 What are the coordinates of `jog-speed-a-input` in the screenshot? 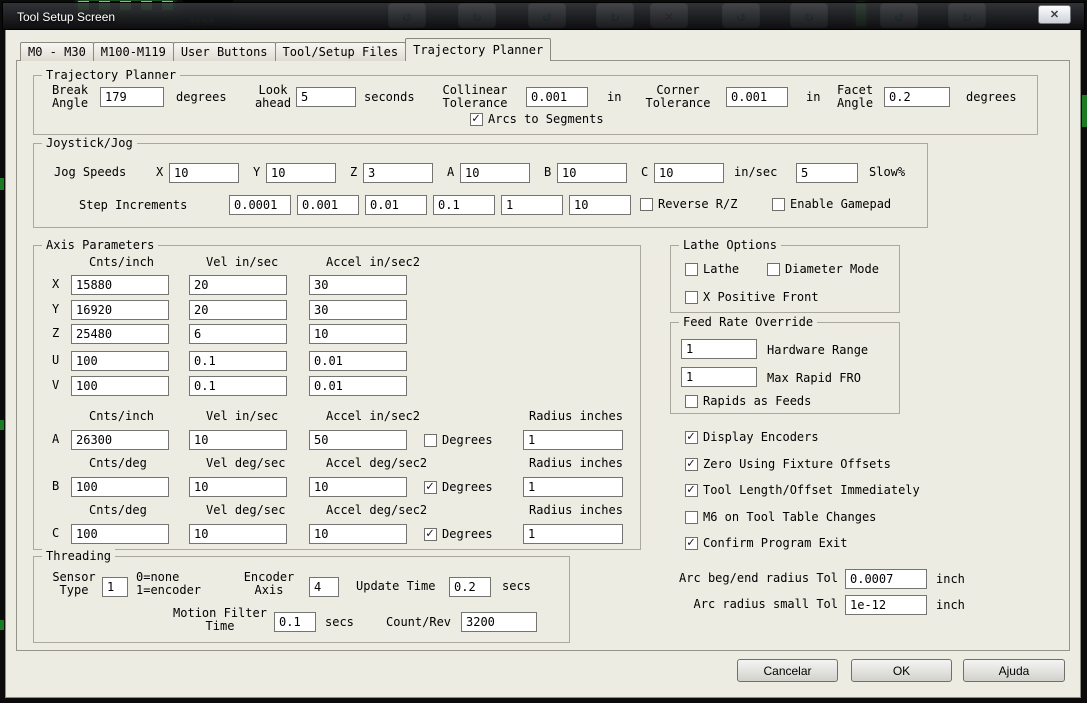 It's located at (495, 173).